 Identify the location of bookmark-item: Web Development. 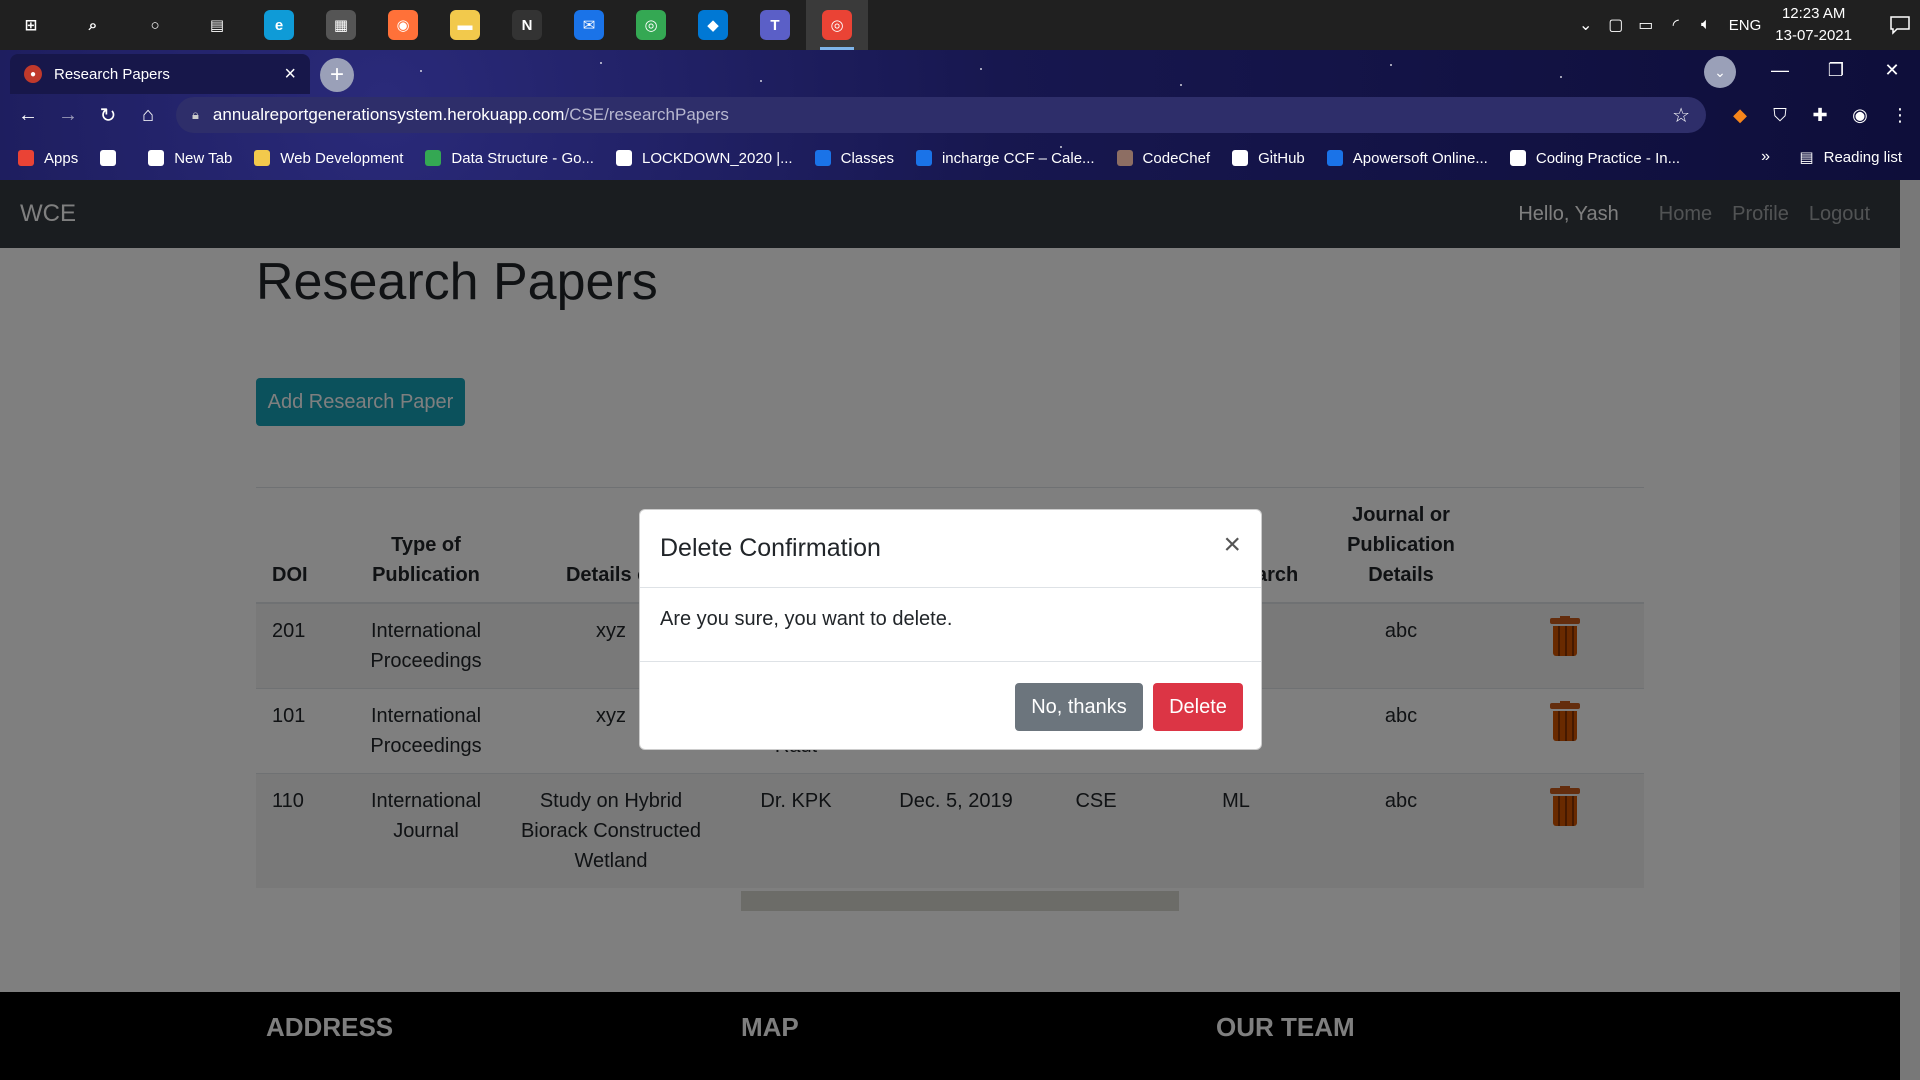
(328, 158).